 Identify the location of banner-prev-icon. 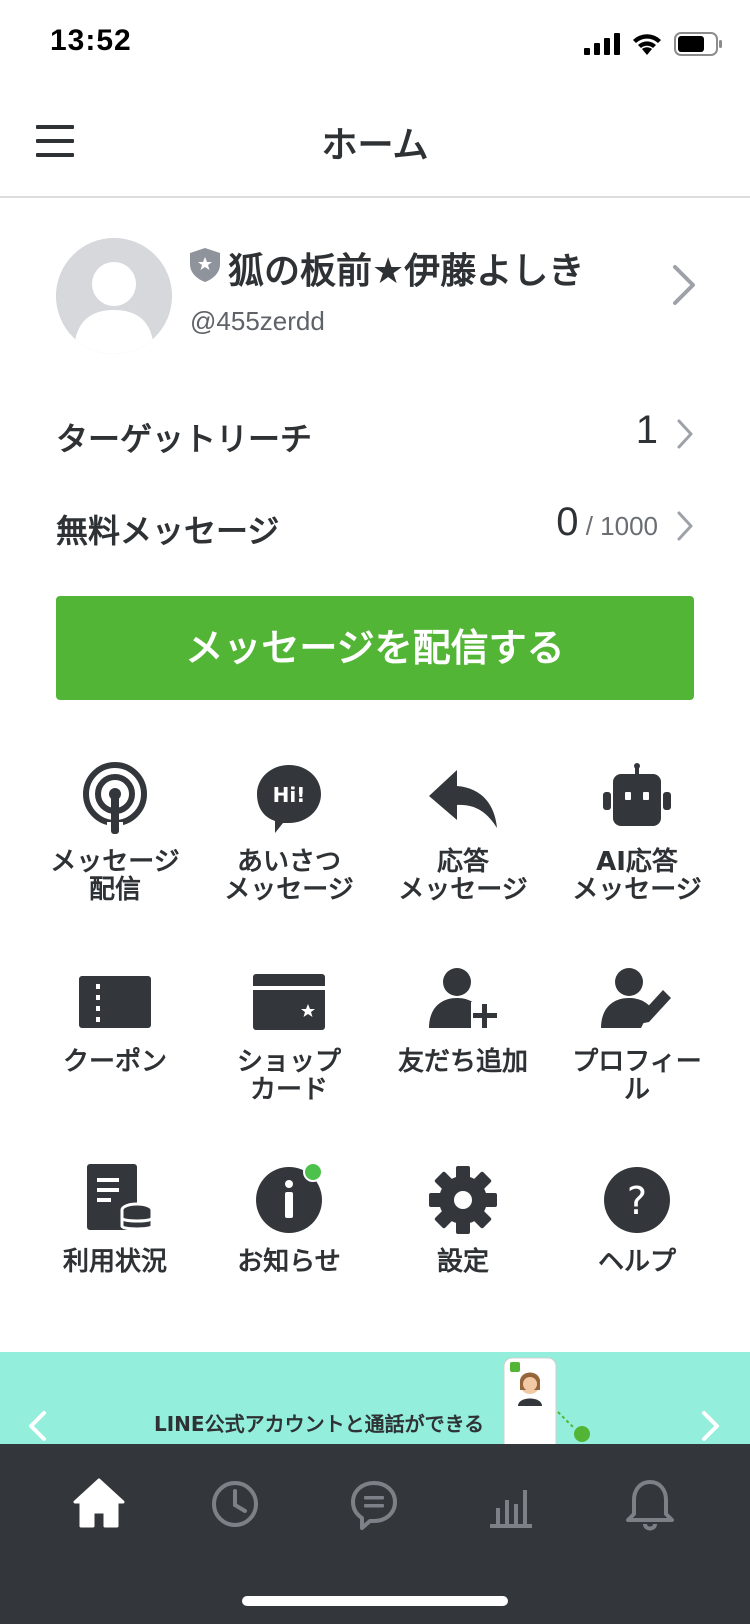
(37, 1426).